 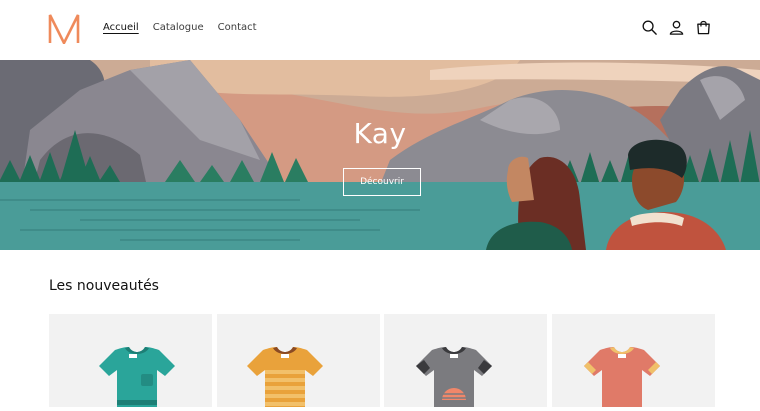 I want to click on product-card-coral-tshirt, so click(x=633, y=360).